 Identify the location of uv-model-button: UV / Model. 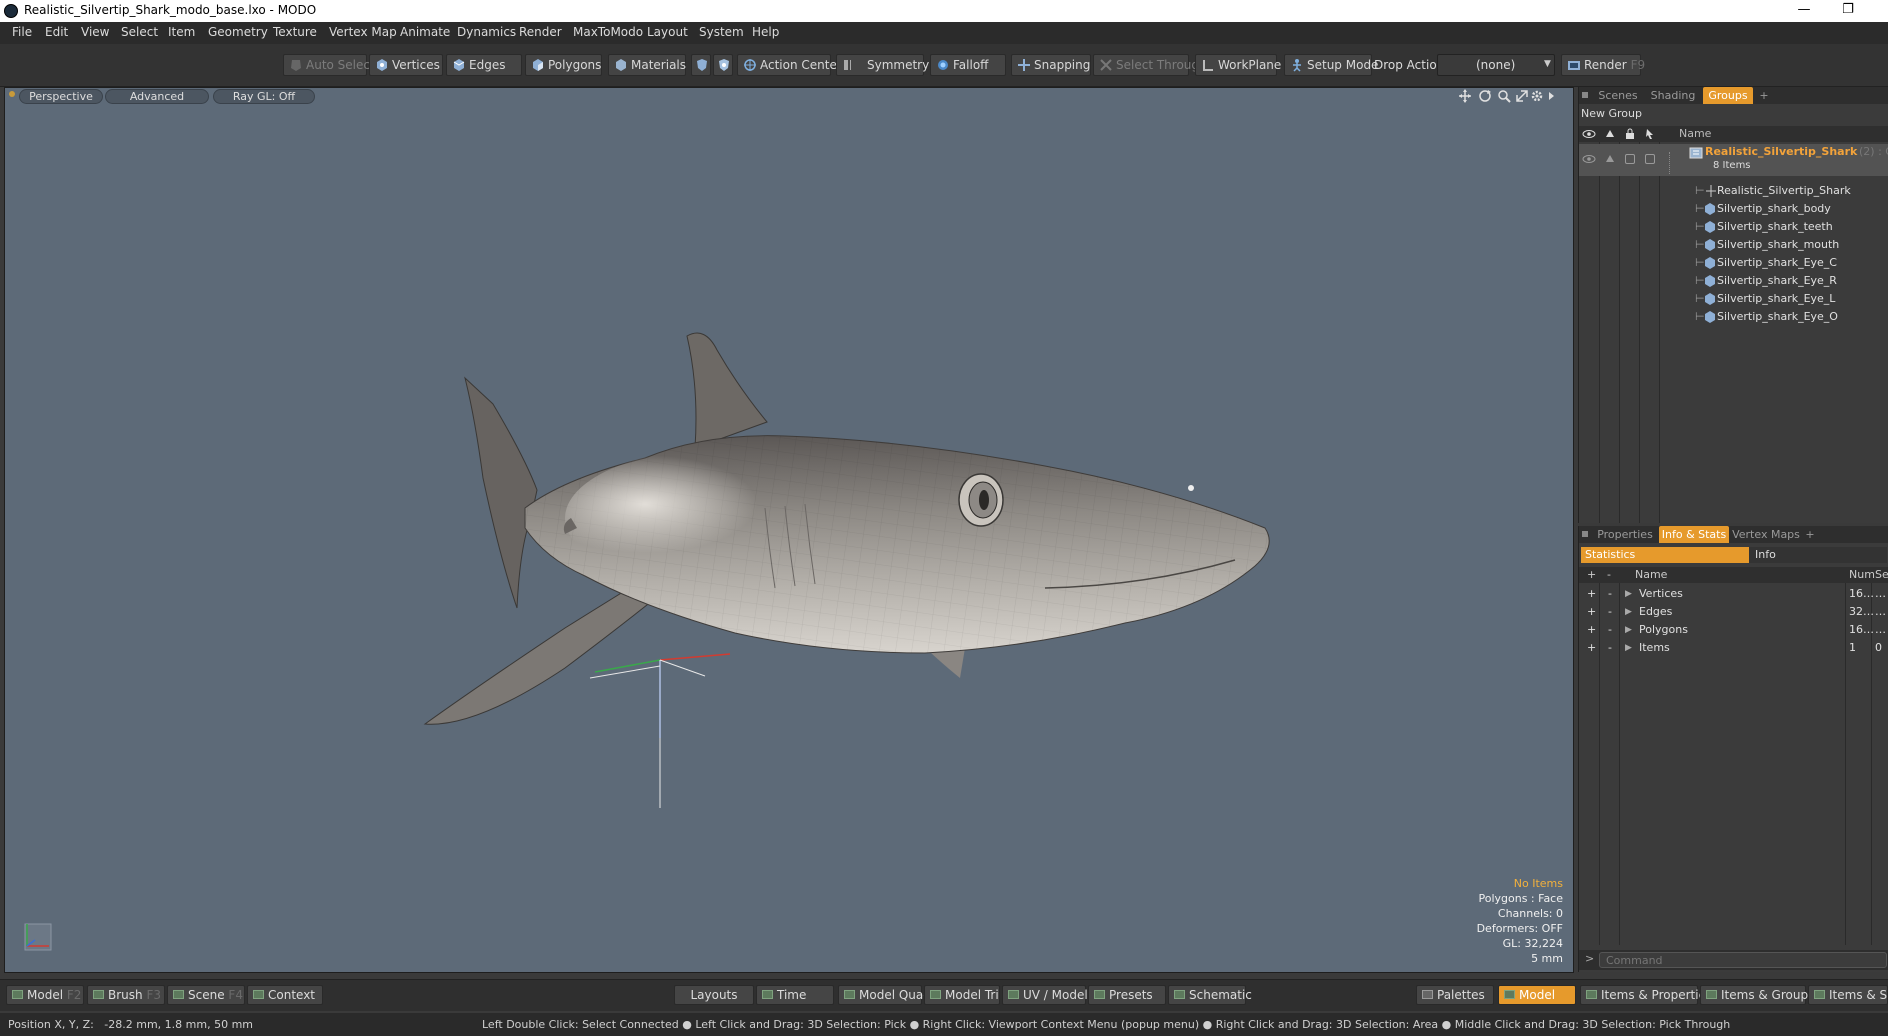
(1045, 995).